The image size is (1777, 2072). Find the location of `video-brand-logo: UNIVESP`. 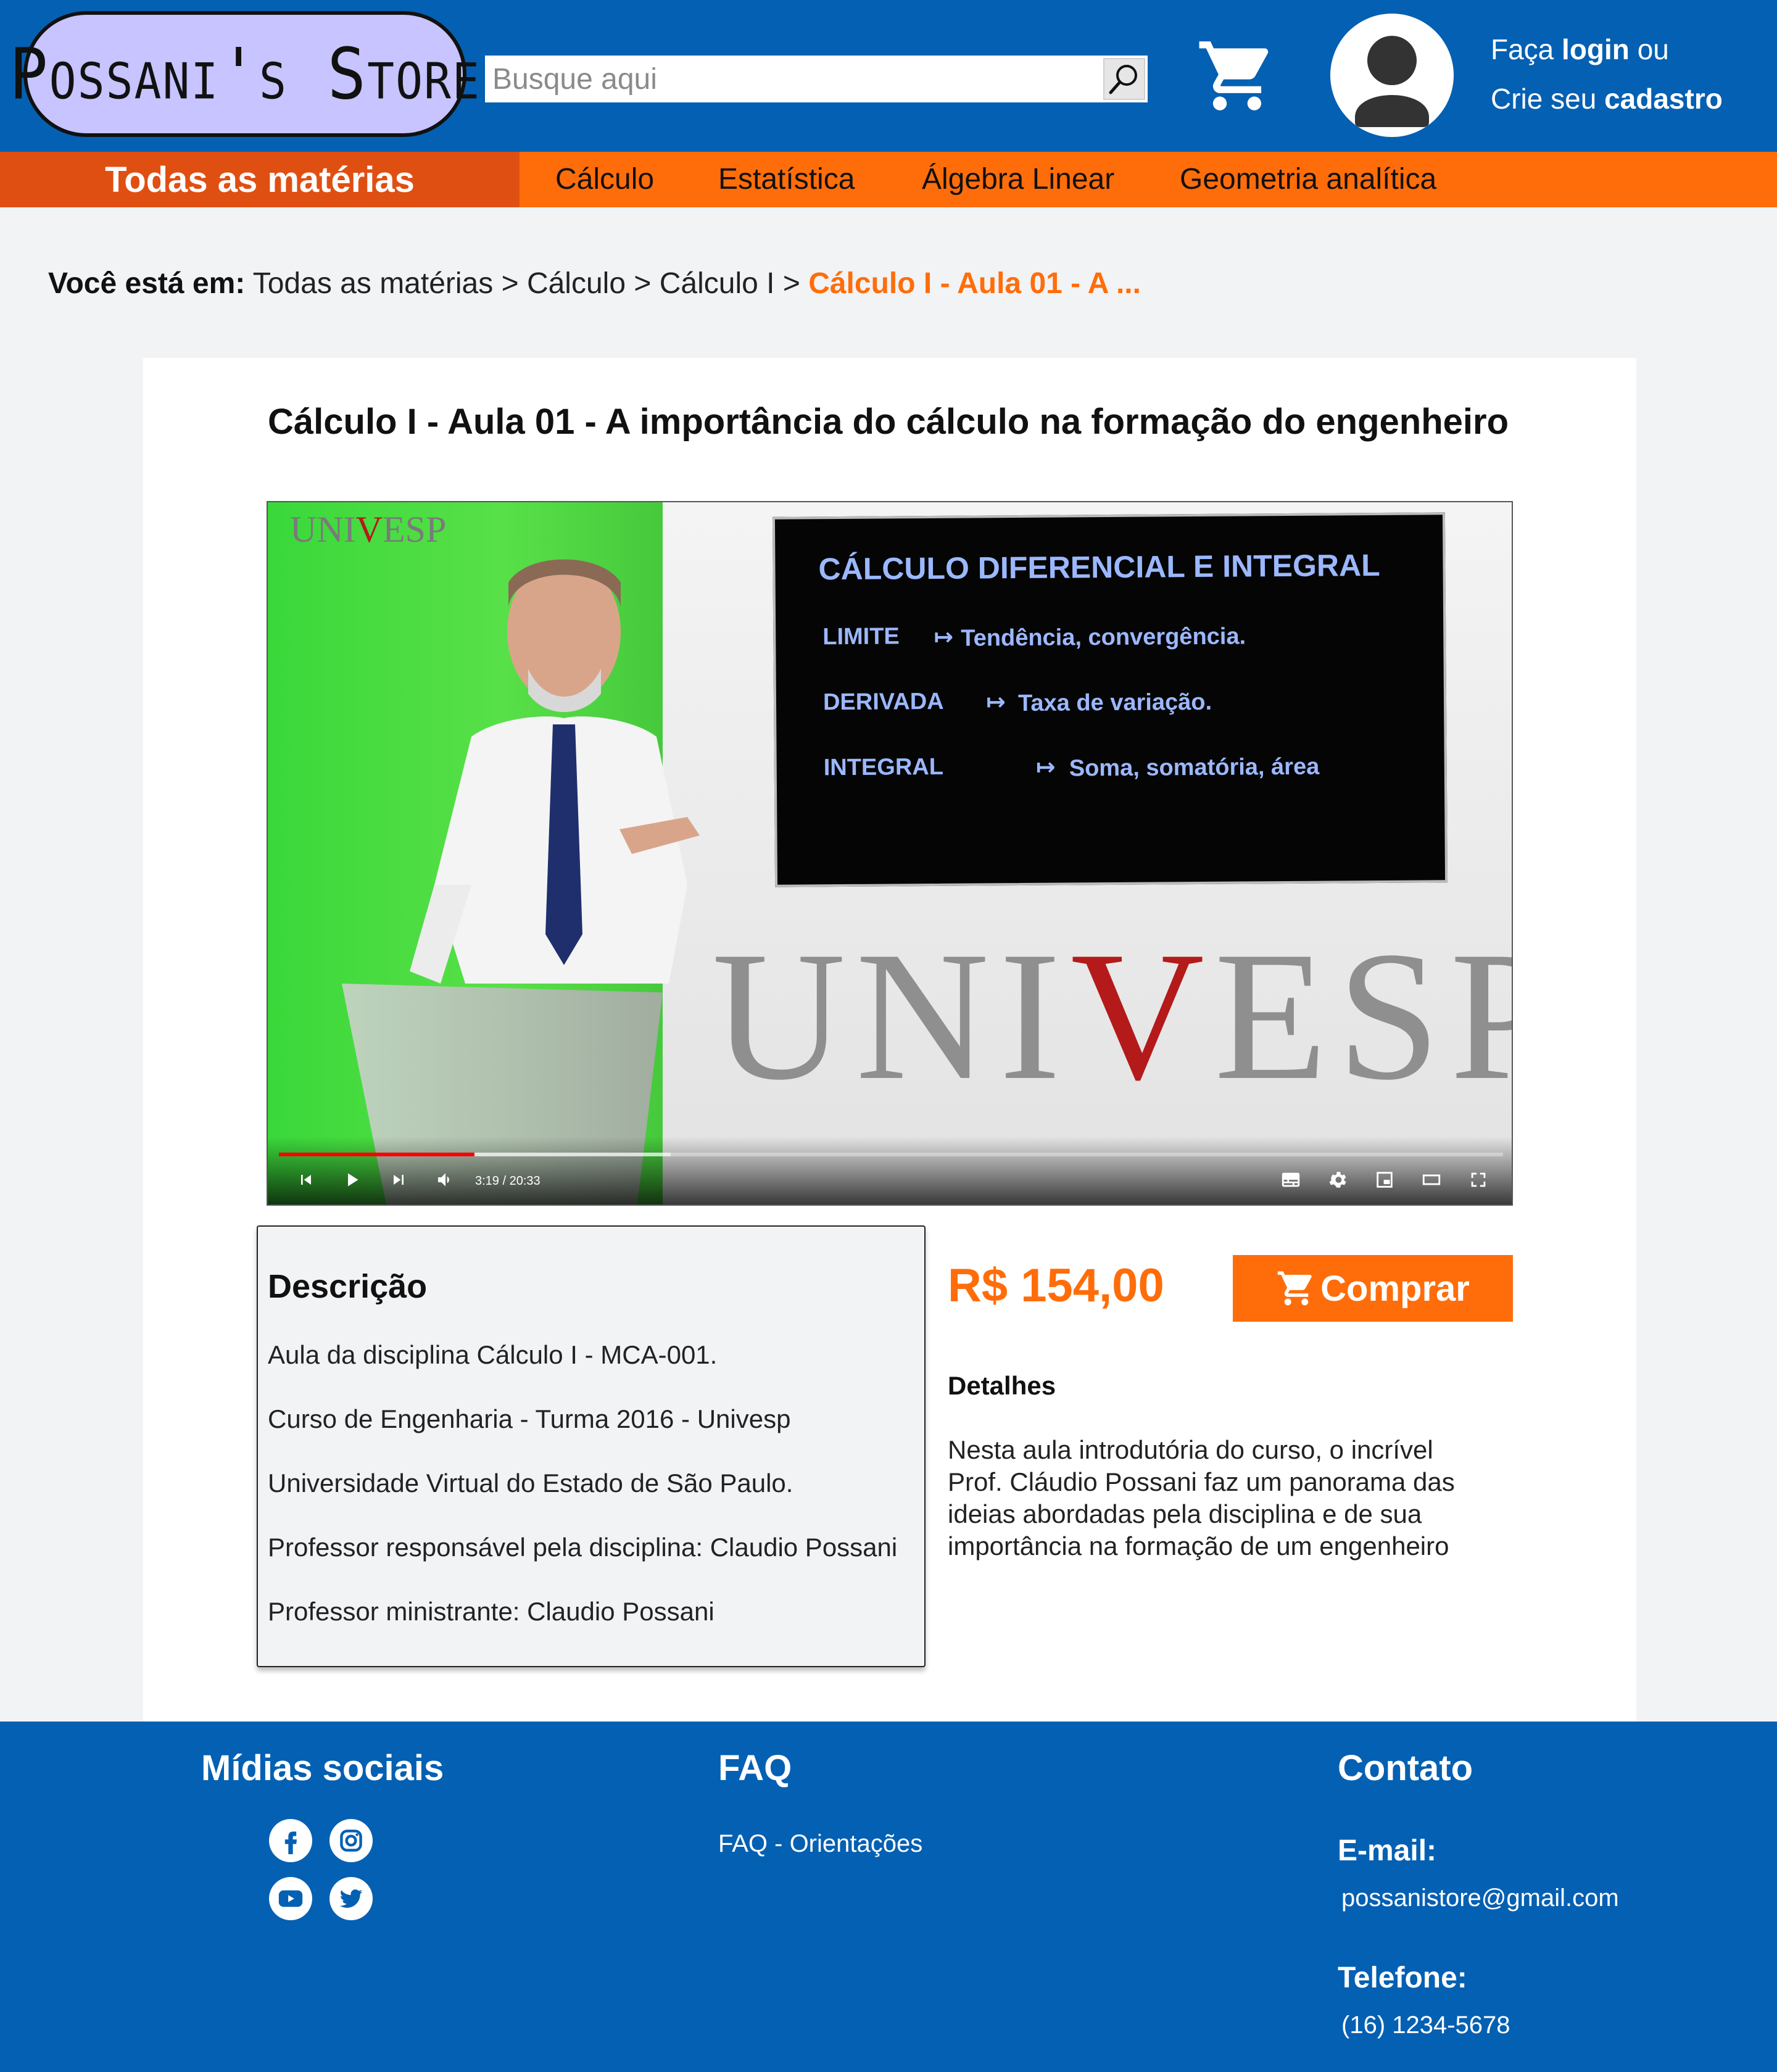

video-brand-logo: UNIVESP is located at coordinates (1112, 1016).